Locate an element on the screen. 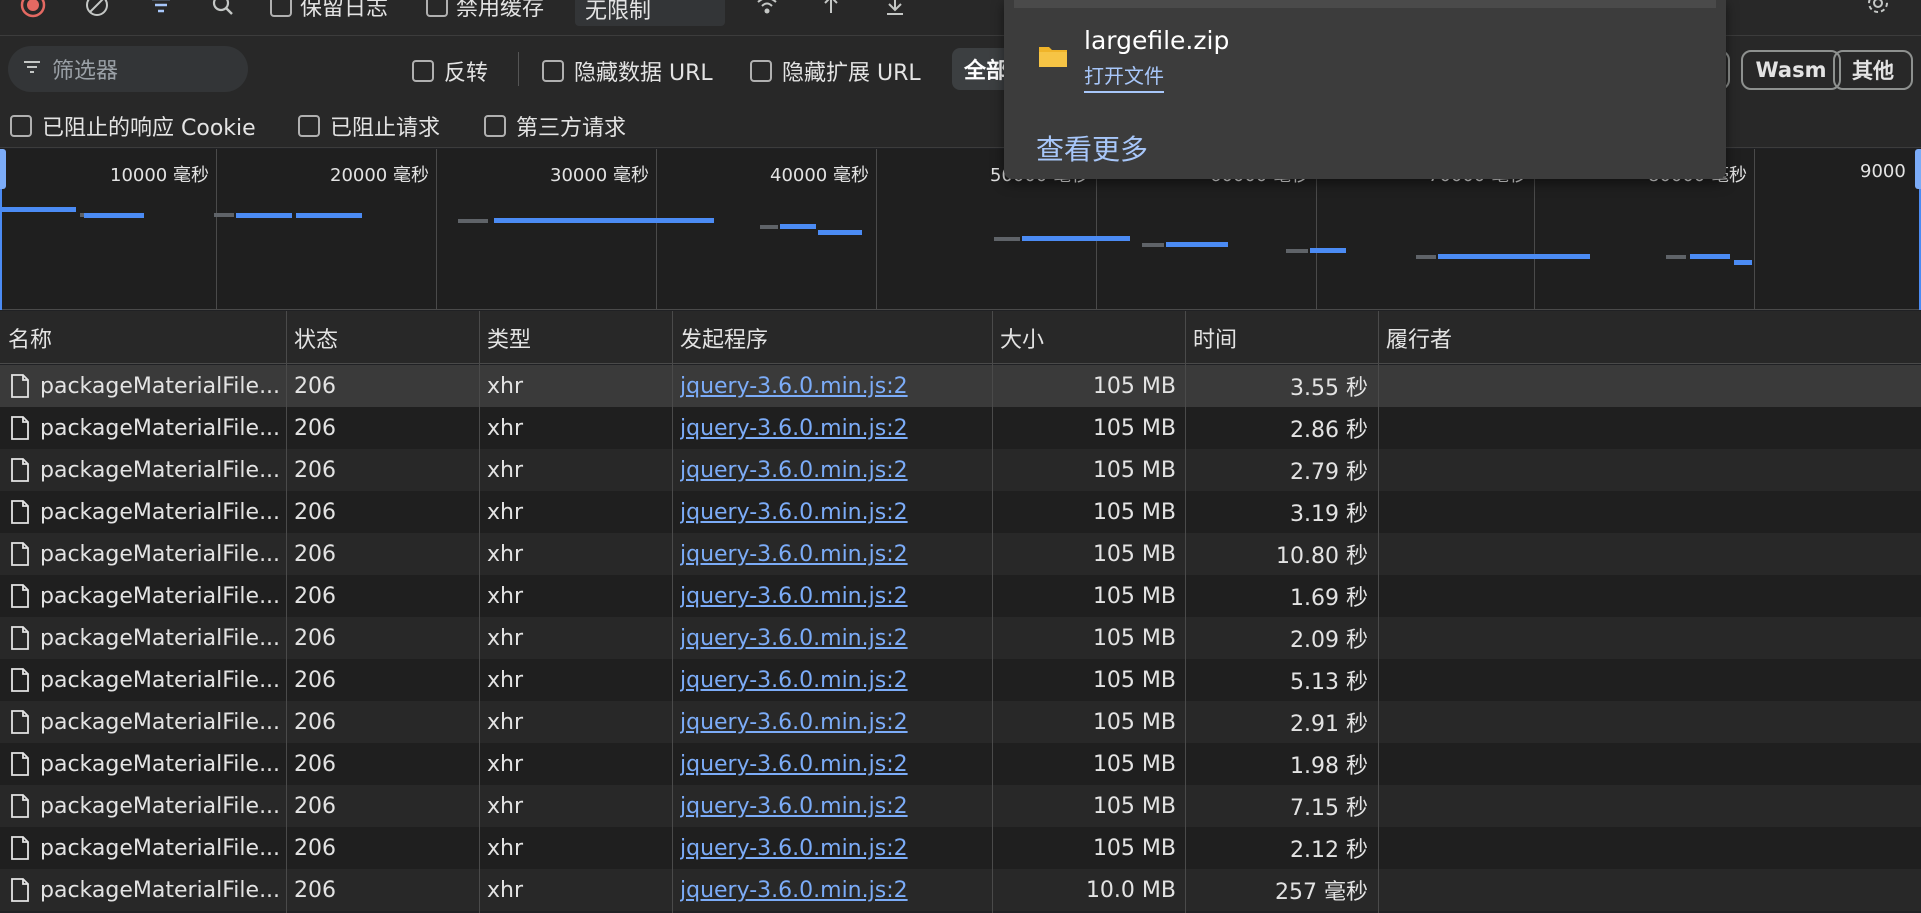 The height and width of the screenshot is (913, 1921). disable-cache-box is located at coordinates (437, 8).